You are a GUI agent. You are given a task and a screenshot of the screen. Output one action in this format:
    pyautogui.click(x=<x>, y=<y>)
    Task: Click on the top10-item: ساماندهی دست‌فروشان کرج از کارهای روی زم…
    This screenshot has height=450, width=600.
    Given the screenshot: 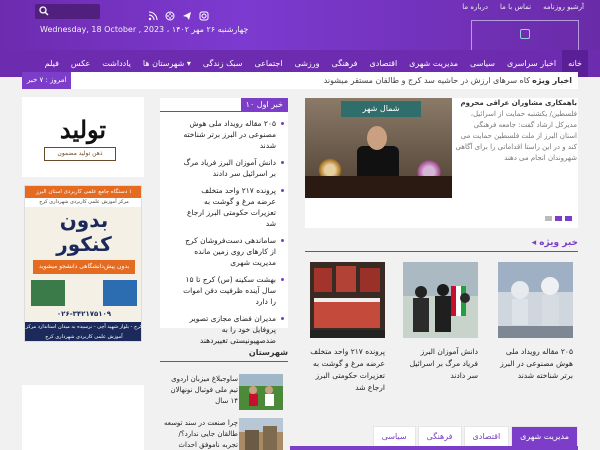 What is the action you would take?
    pyautogui.click(x=232, y=251)
    